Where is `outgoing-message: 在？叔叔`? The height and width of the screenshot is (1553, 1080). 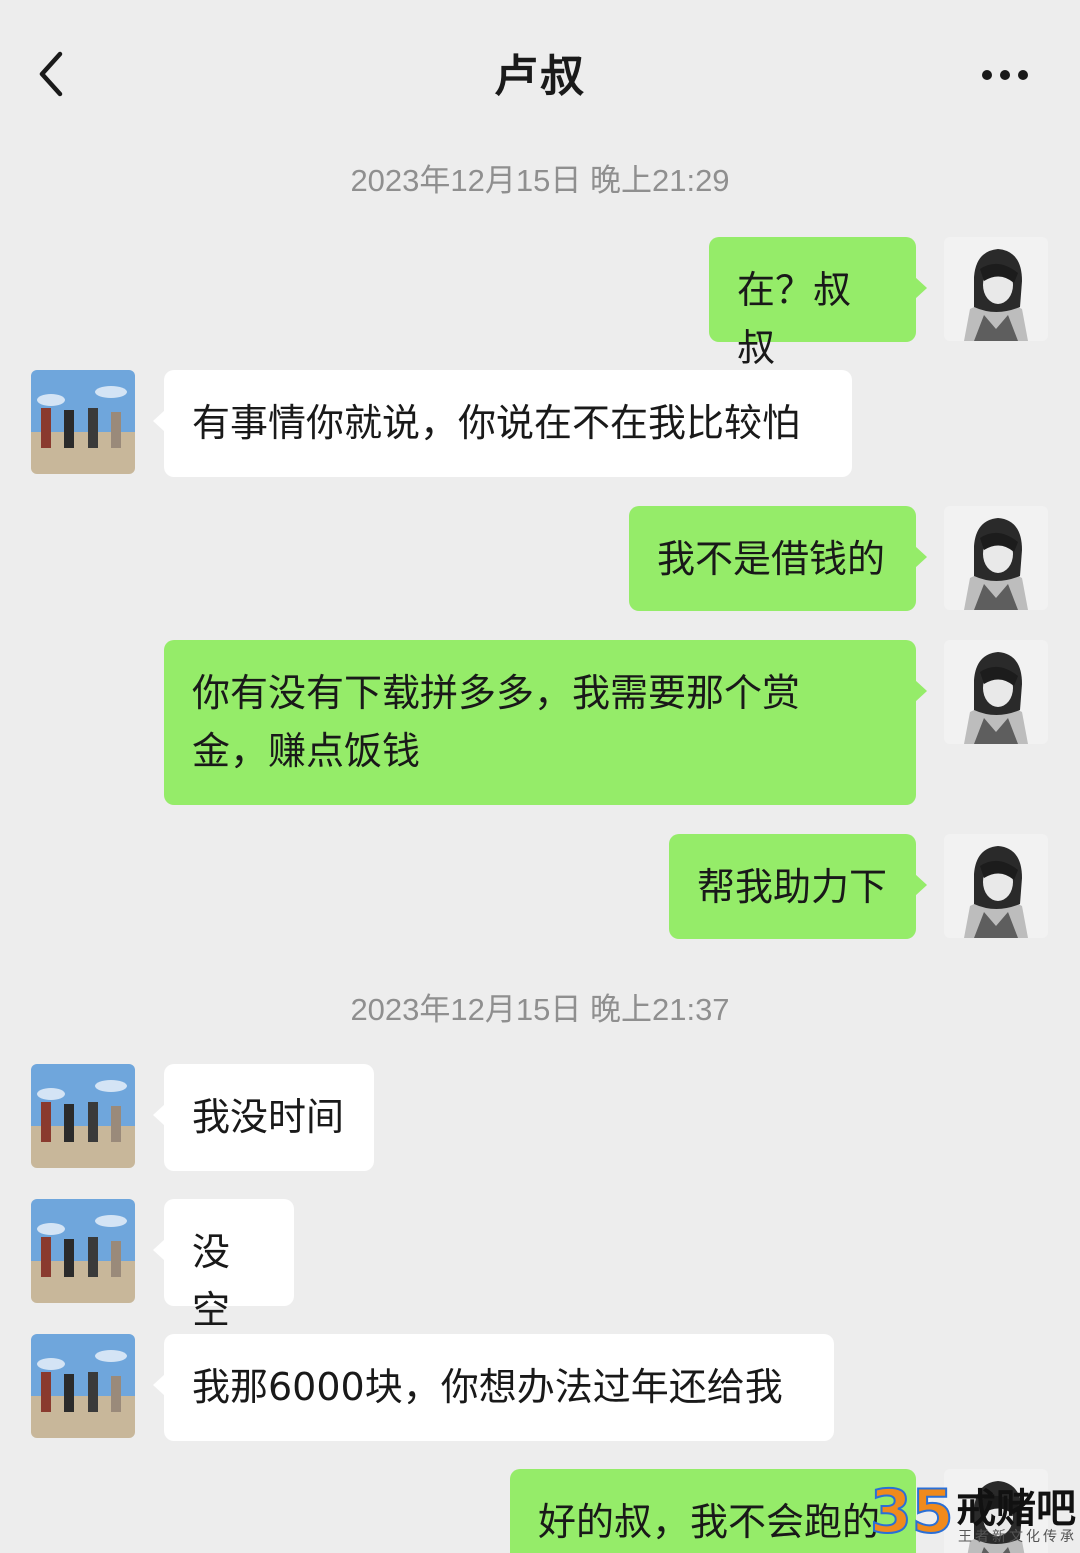
outgoing-message: 在？叔叔 is located at coordinates (818, 303).